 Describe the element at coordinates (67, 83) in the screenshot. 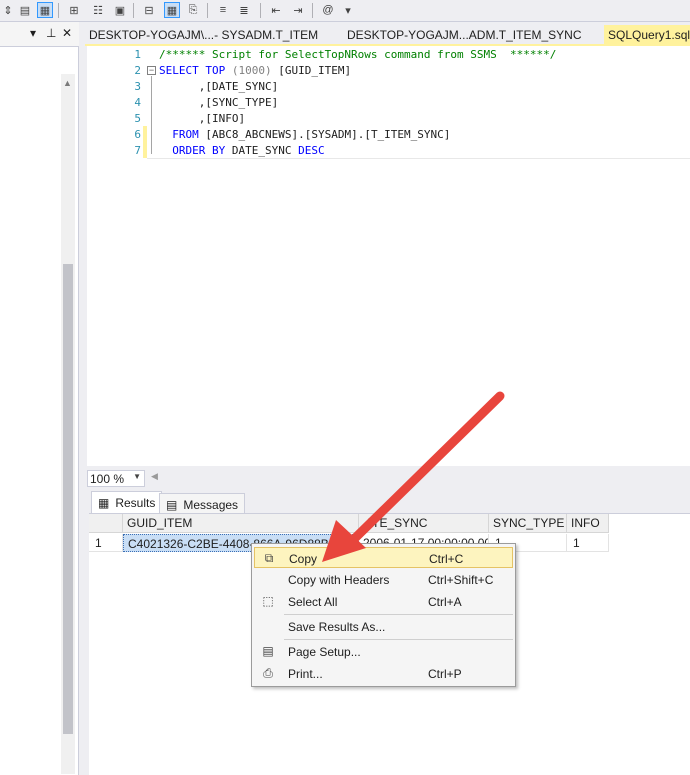

I see `scroll-up-icon: ▲` at that location.